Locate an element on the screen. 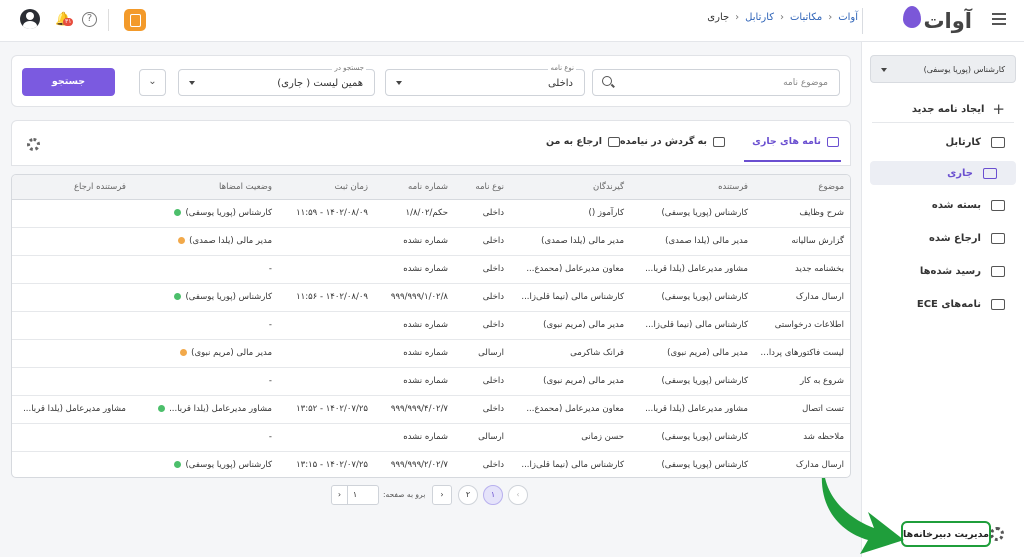 This screenshot has width=1024, height=557. tab-label: نامه های جاری is located at coordinates (786, 141).